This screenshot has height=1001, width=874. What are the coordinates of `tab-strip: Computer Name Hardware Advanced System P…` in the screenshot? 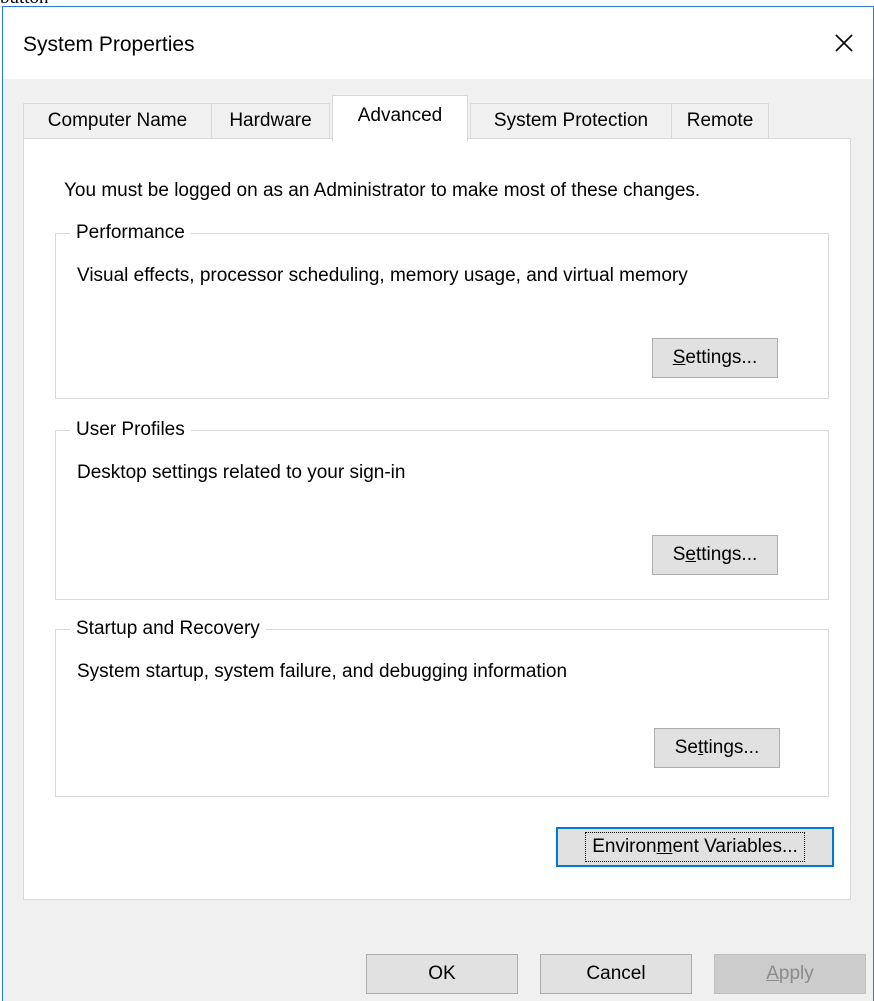 It's located at (403, 118).